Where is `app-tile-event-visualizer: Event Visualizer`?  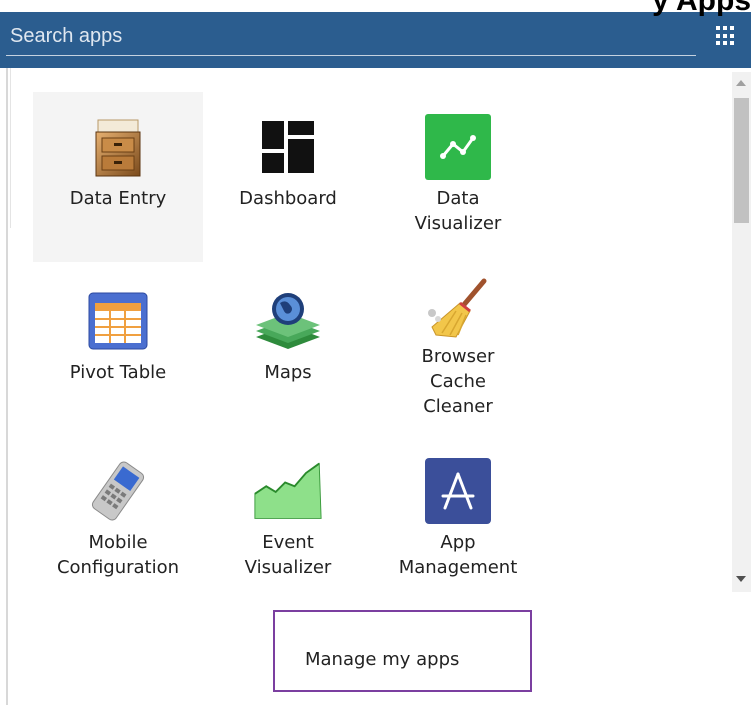 app-tile-event-visualizer: Event Visualizer is located at coordinates (288, 521).